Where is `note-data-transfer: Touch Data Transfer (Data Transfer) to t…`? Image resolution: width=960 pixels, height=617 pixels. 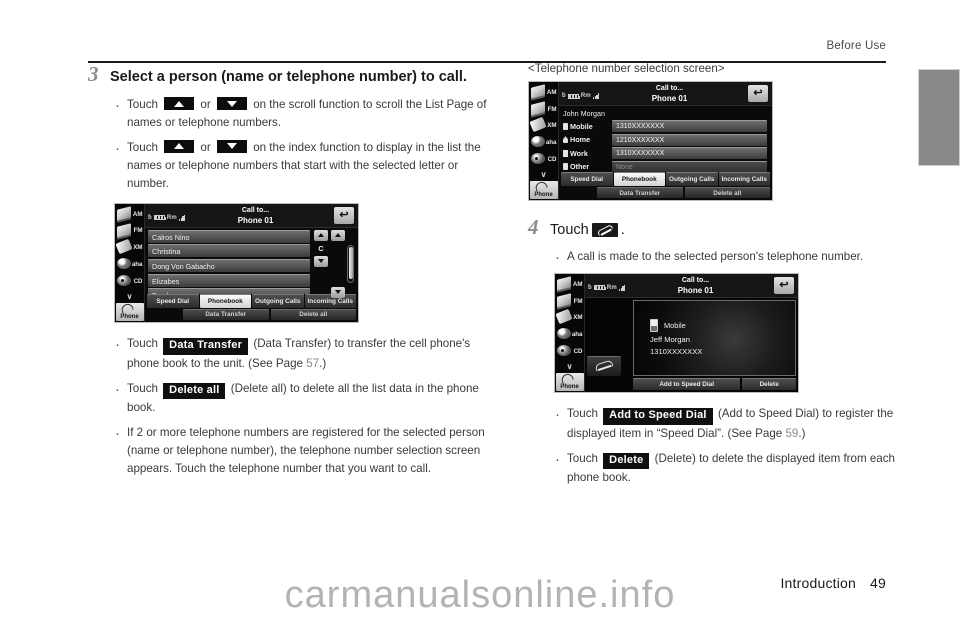
note-data-transfer: Touch Data Transfer (Data Transfer) to t… is located at coordinates (301, 353).